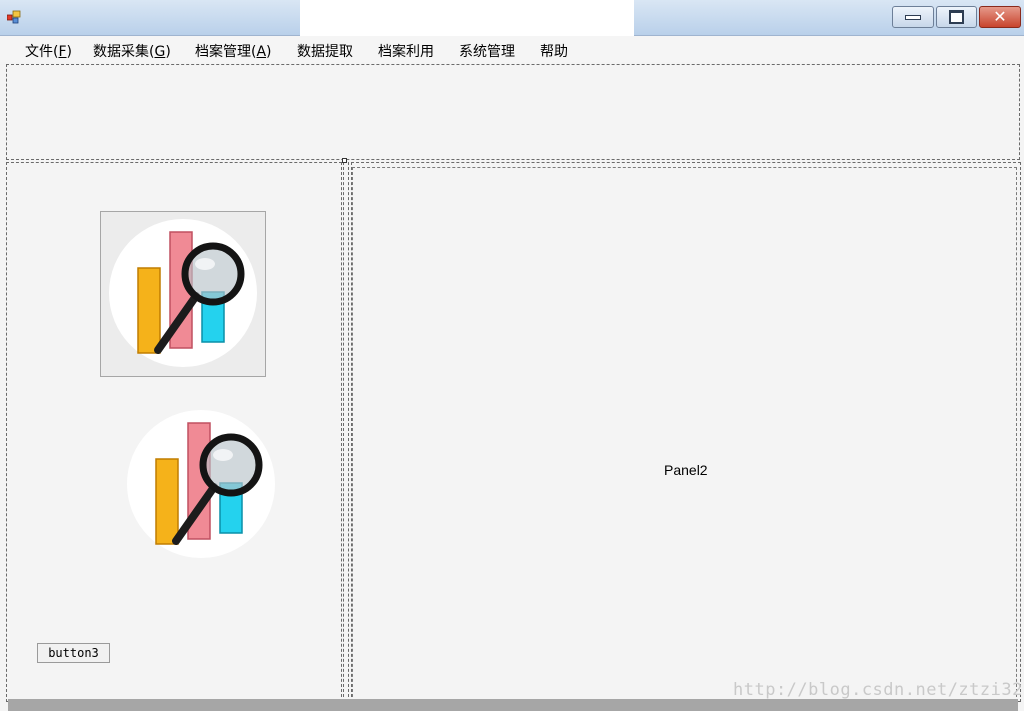 The width and height of the screenshot is (1024, 711). I want to click on minimize-button, so click(913, 17).